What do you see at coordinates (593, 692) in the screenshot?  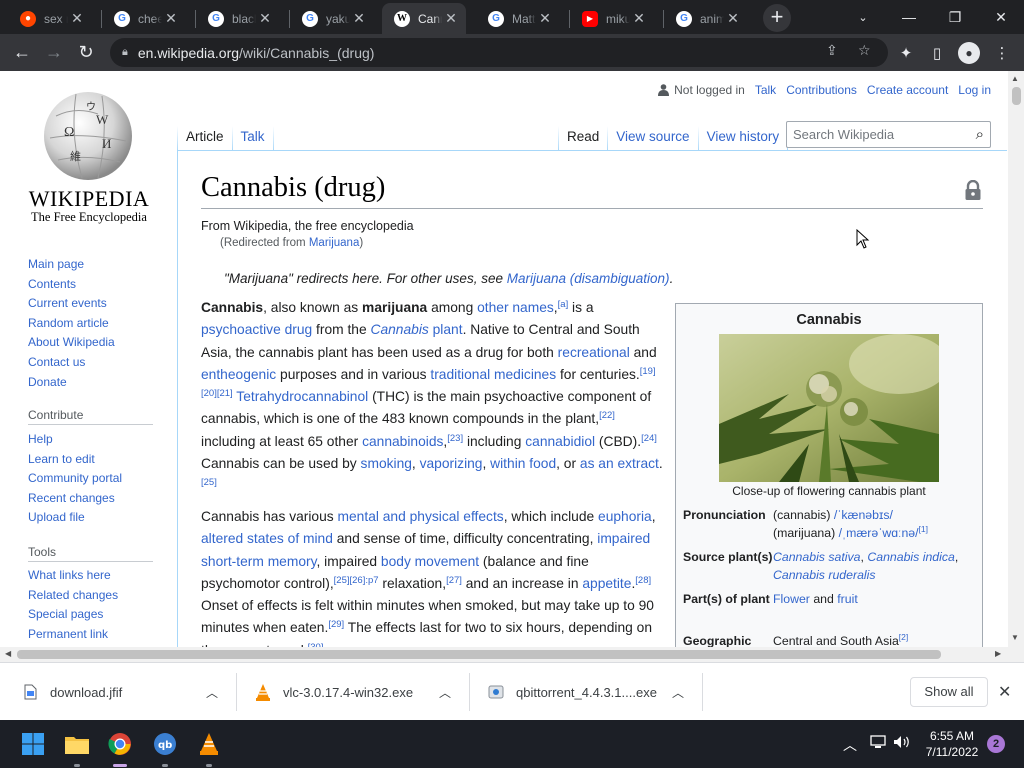 I see `download-item-3: qbittorrent_4.4.3.1....exe ︿` at bounding box center [593, 692].